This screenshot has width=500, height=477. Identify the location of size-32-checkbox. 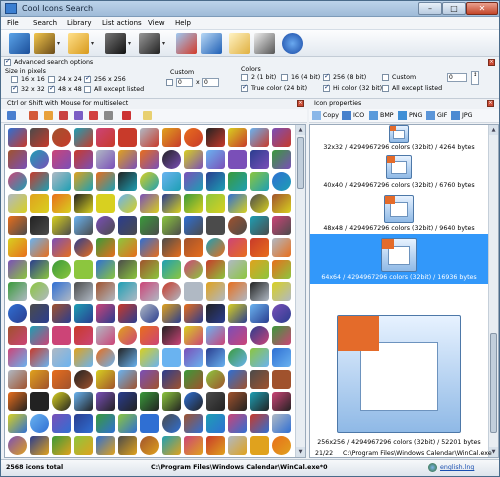
(14, 88).